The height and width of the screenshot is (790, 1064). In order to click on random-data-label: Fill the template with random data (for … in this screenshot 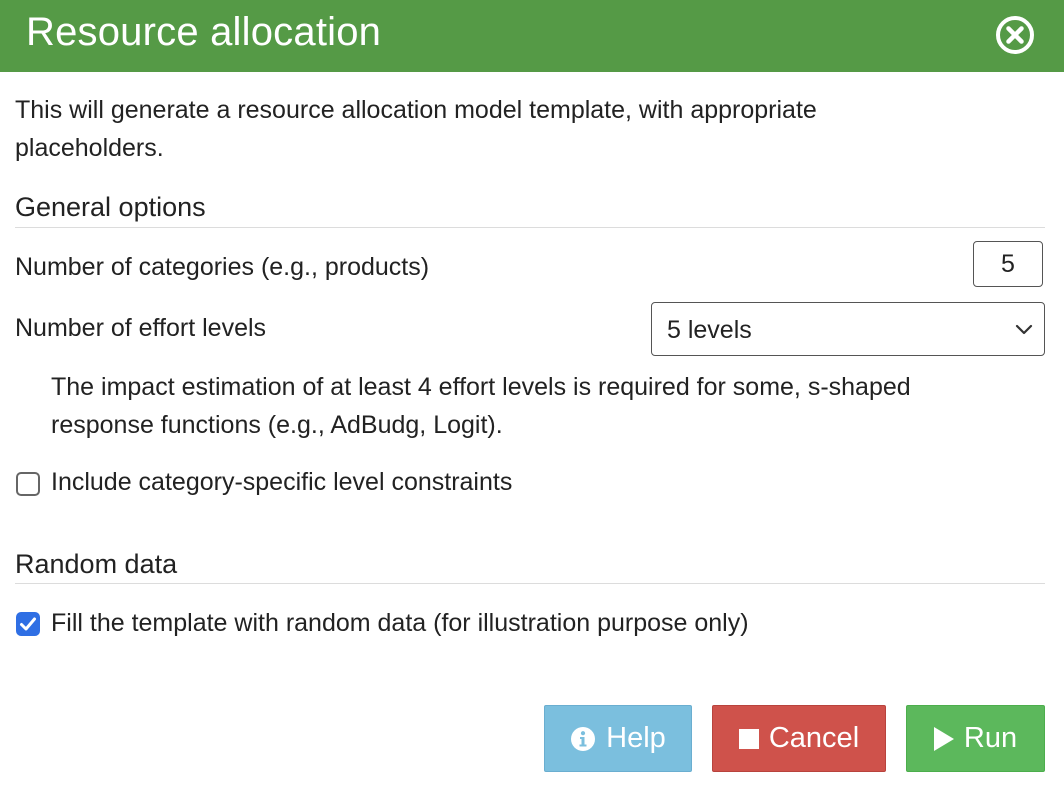, I will do `click(400, 623)`.